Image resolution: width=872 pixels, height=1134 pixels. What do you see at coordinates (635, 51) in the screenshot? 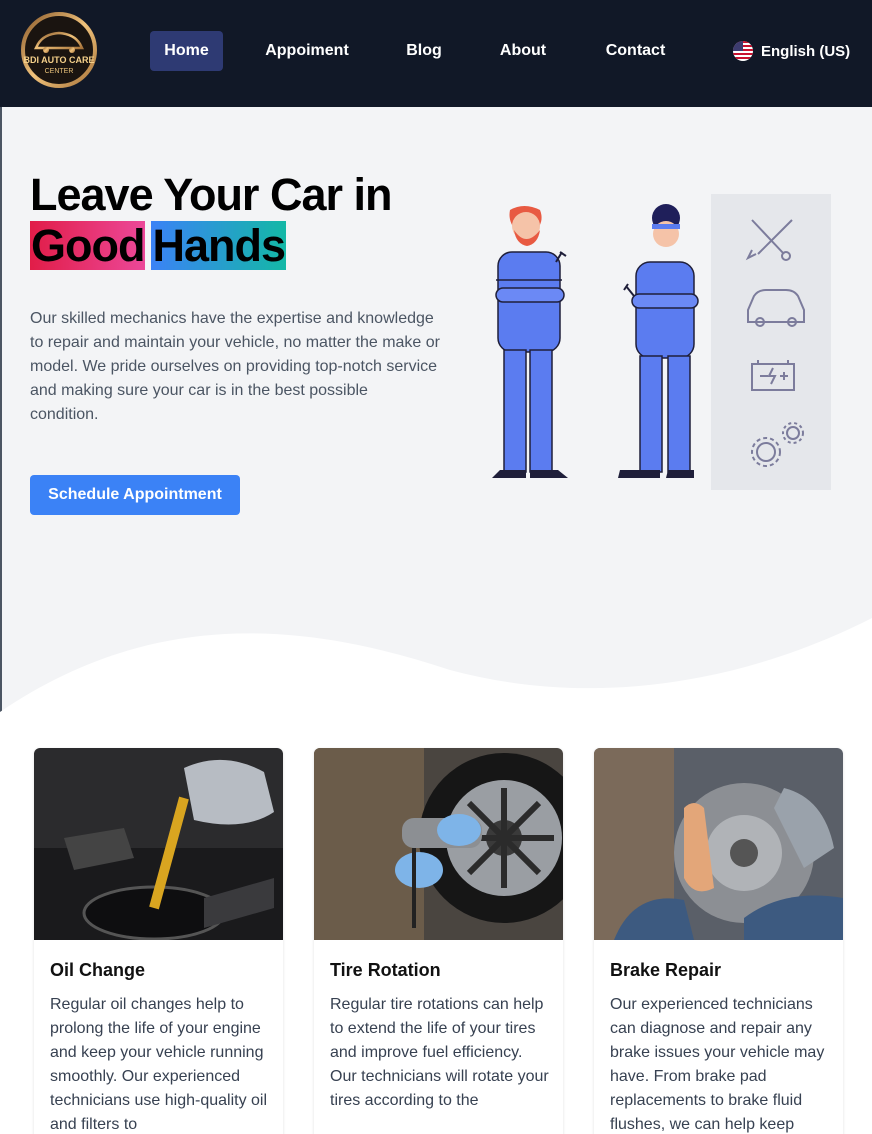
I see `nav-contact: Contact` at bounding box center [635, 51].